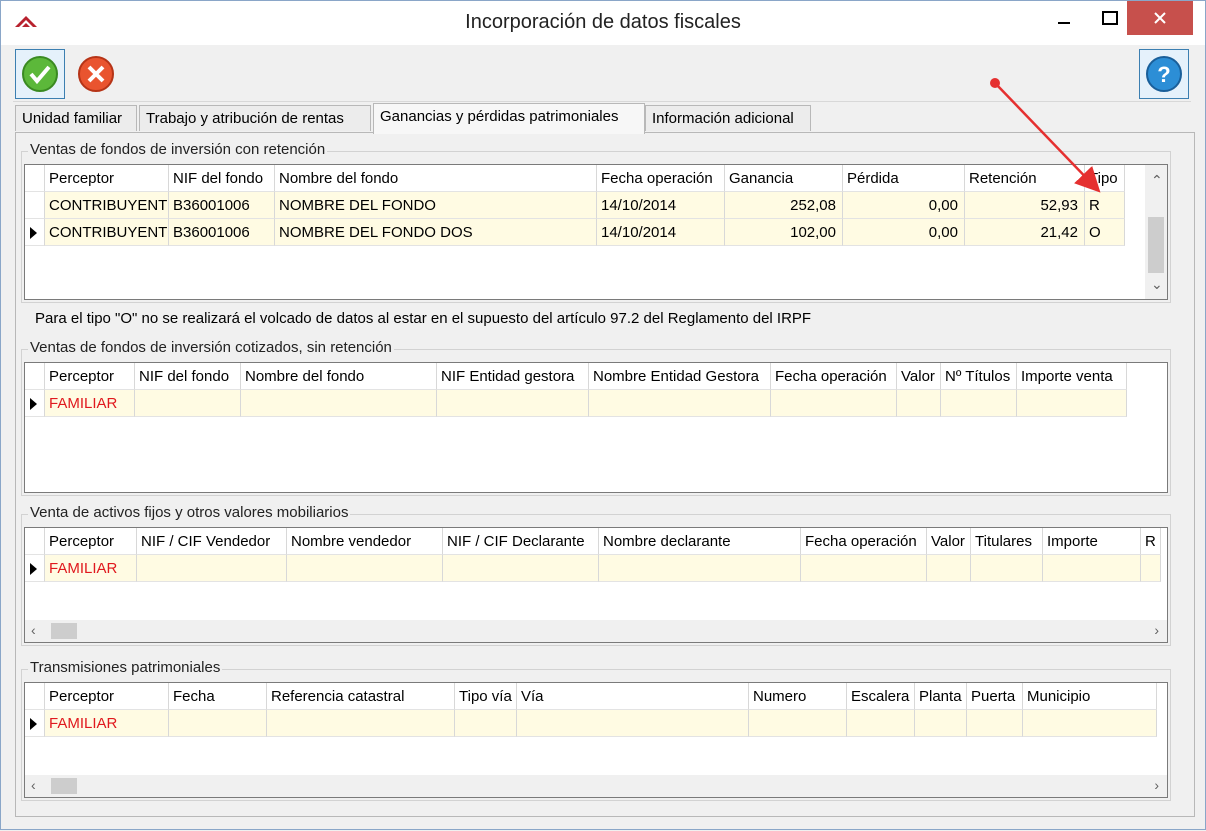 The height and width of the screenshot is (831, 1206). I want to click on cell-nombre-fondo: NOMBRE DEL FONDO DOS, so click(436, 232).